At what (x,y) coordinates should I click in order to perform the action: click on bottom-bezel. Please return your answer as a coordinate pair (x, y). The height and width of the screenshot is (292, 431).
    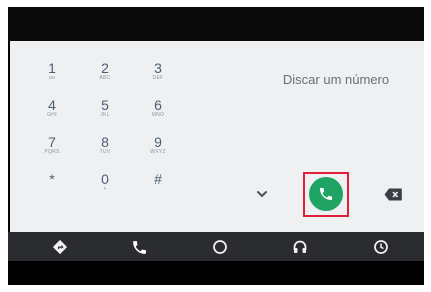
    Looking at the image, I should click on (216, 273).